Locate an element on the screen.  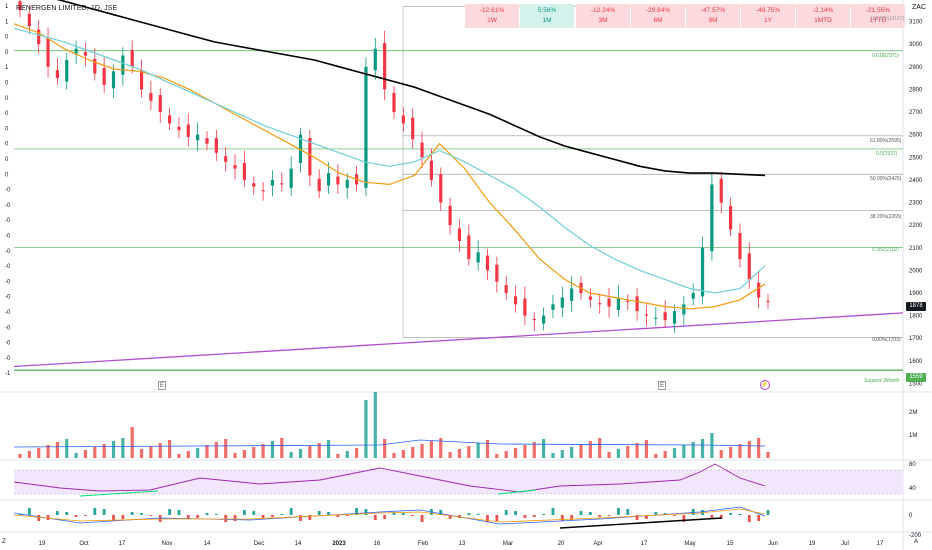
y-tick-label: 2400 is located at coordinates (916, 181).